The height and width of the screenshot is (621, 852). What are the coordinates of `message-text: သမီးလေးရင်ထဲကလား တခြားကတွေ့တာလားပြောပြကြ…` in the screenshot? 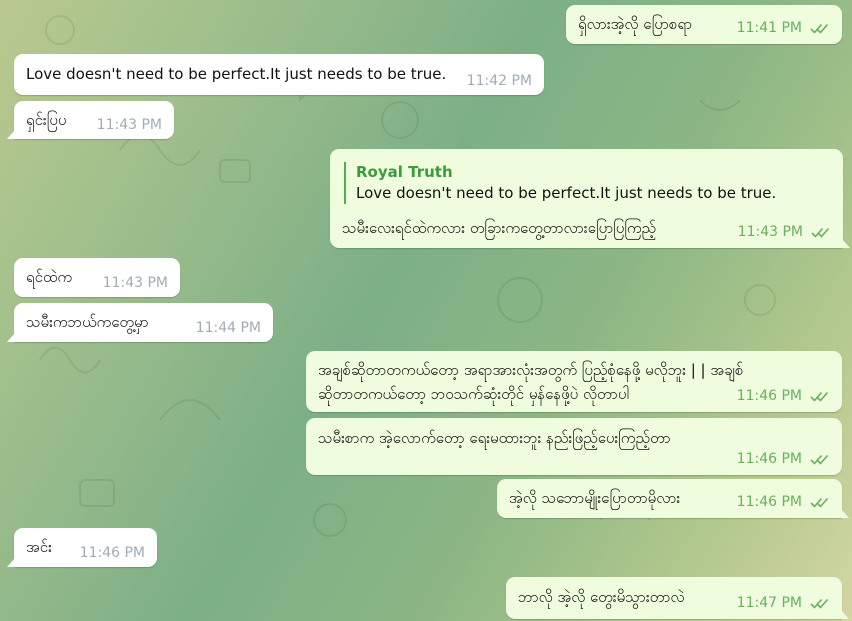 It's located at (499, 228).